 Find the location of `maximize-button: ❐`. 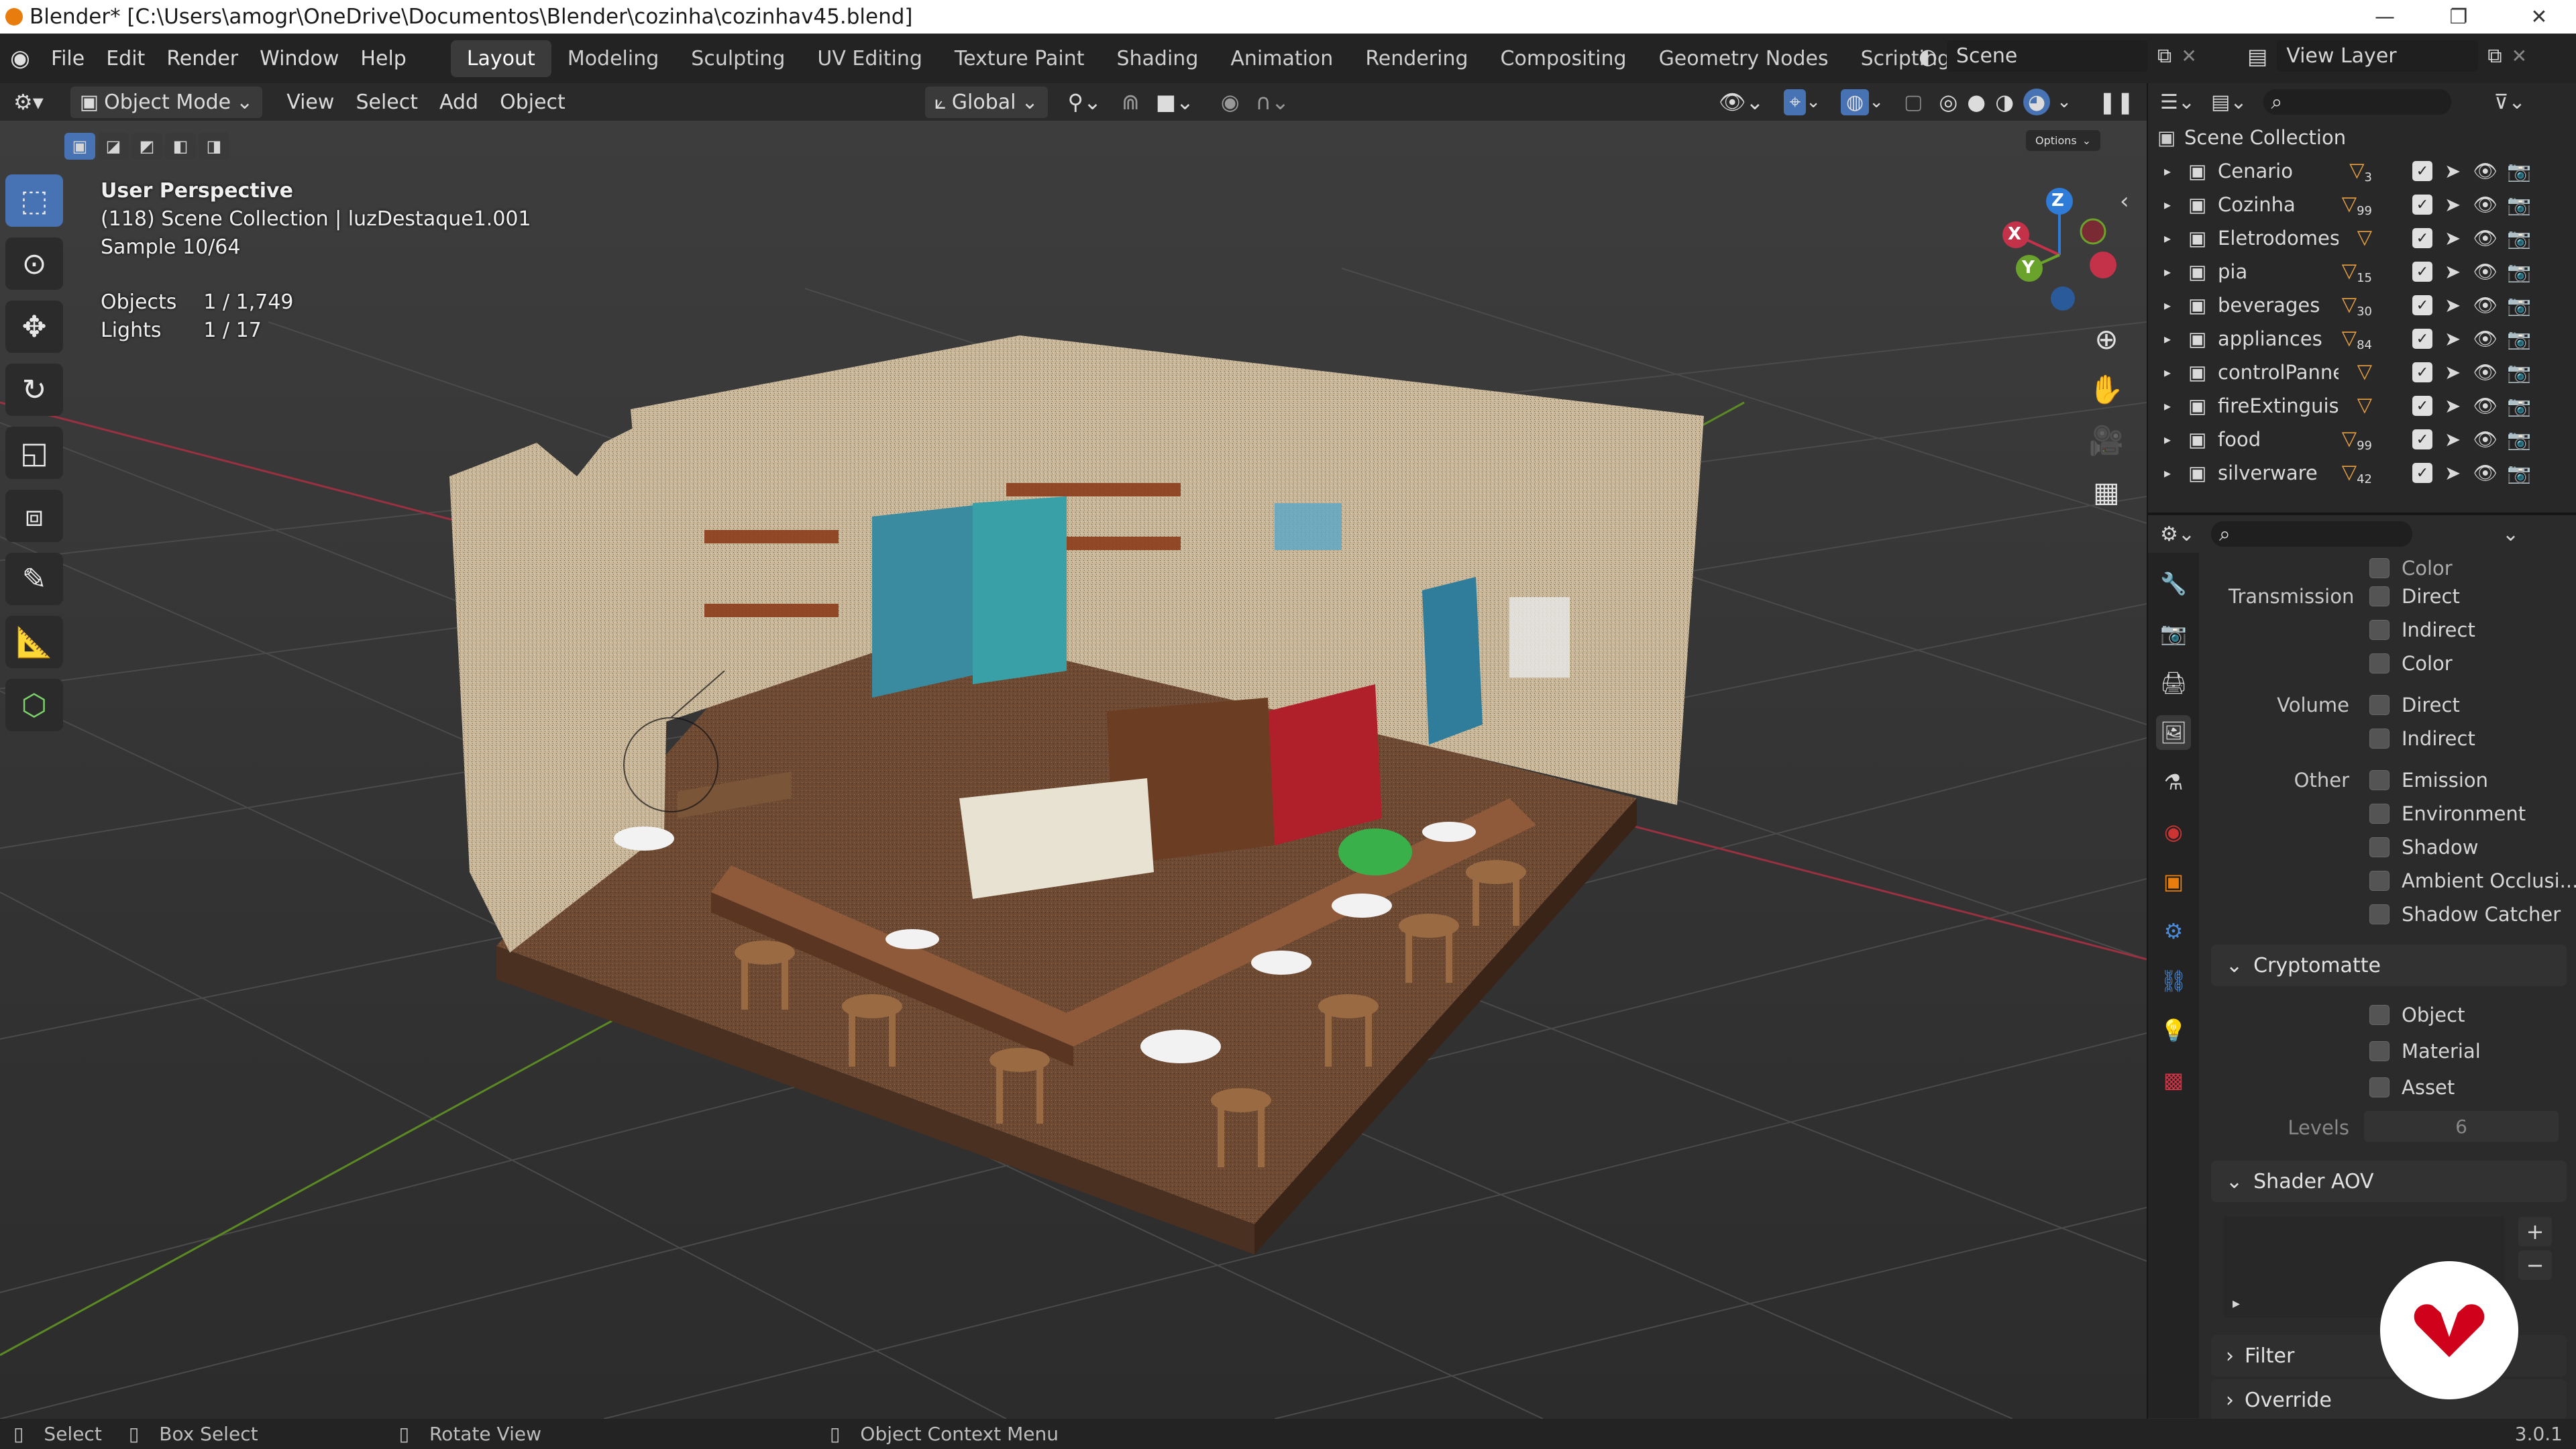

maximize-button: ❐ is located at coordinates (2459, 17).